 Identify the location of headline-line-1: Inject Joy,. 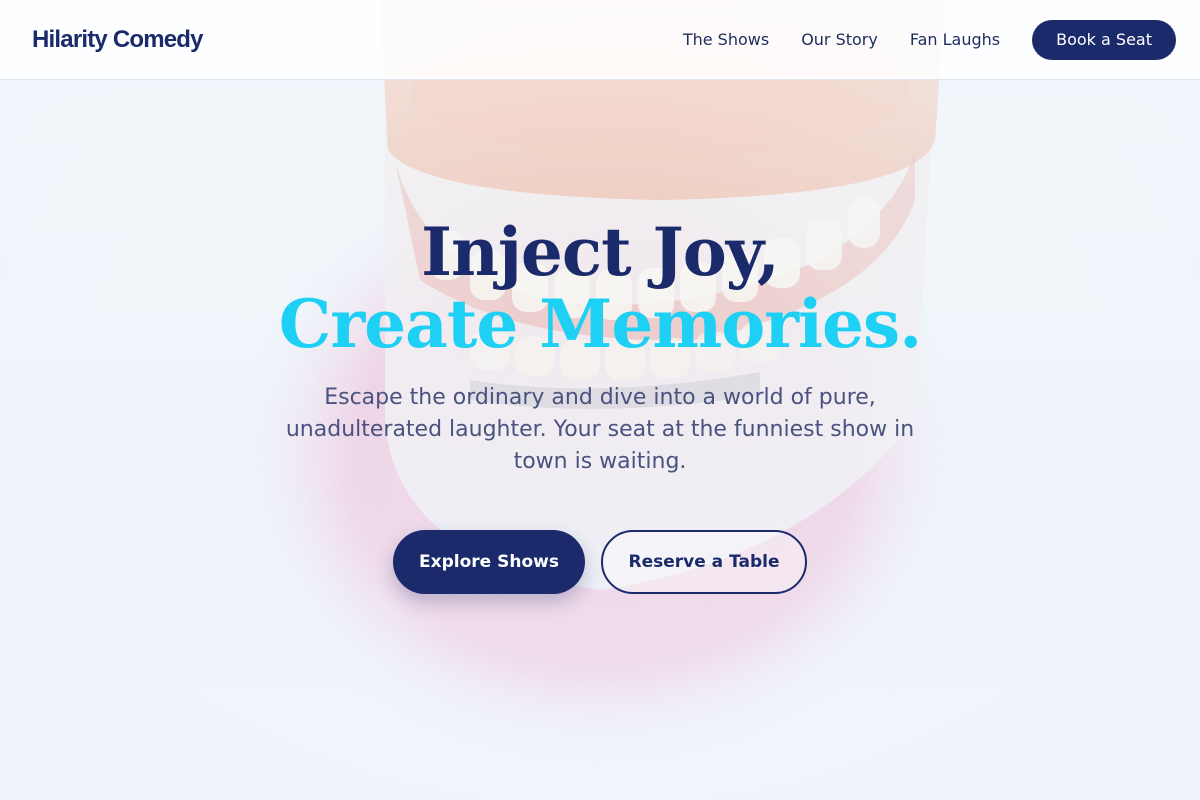
(600, 252).